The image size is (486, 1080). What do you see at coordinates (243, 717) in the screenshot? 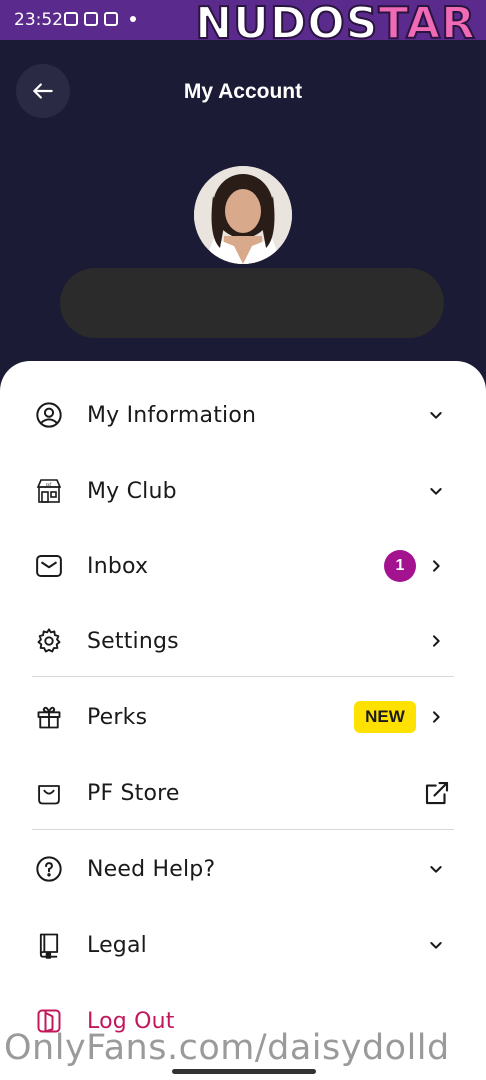
I see `menu-item-perks: Perks NEW` at bounding box center [243, 717].